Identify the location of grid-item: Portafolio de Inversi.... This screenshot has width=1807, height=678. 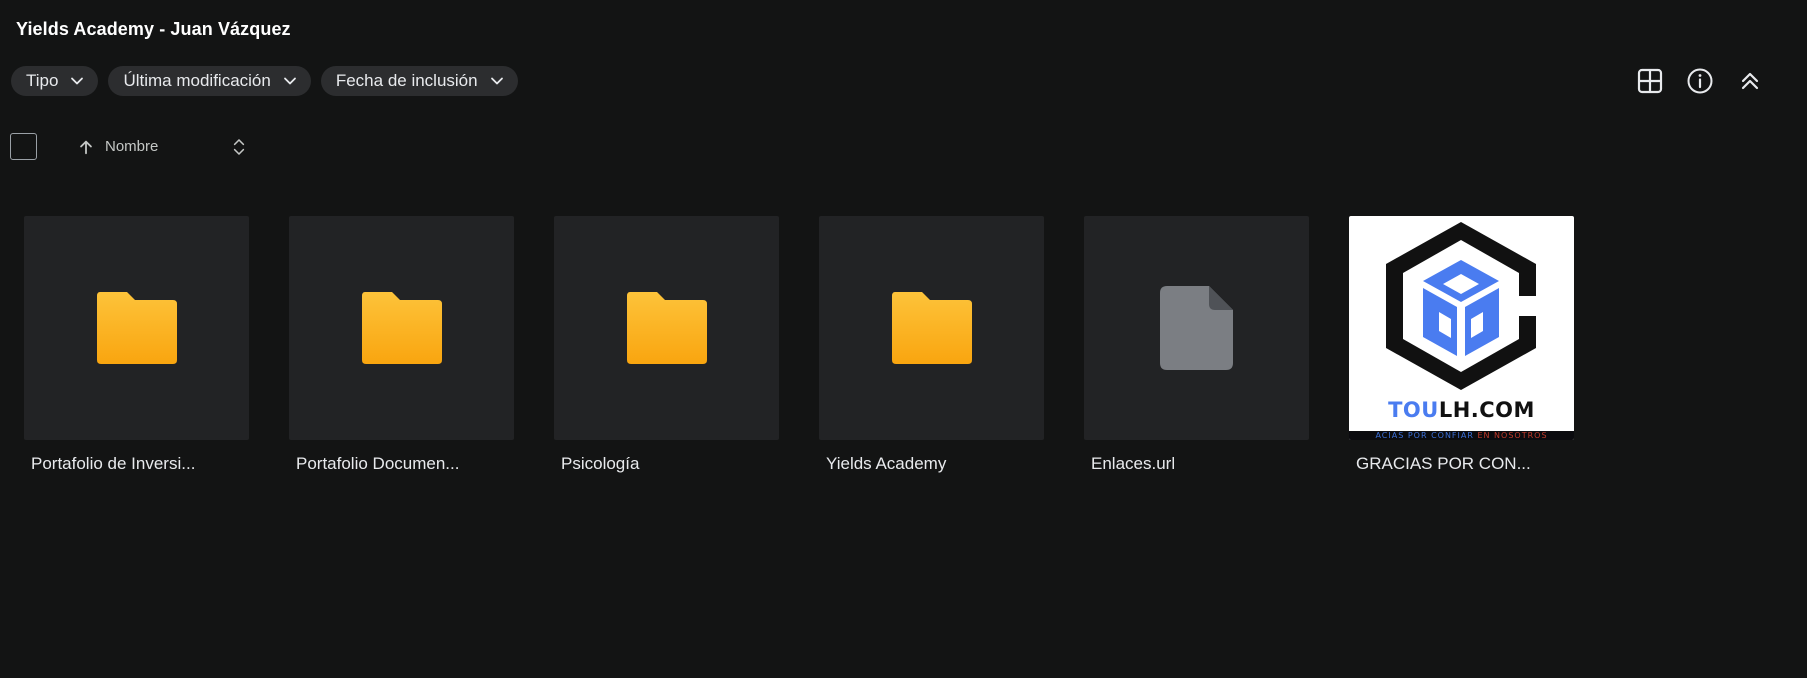
(136, 345).